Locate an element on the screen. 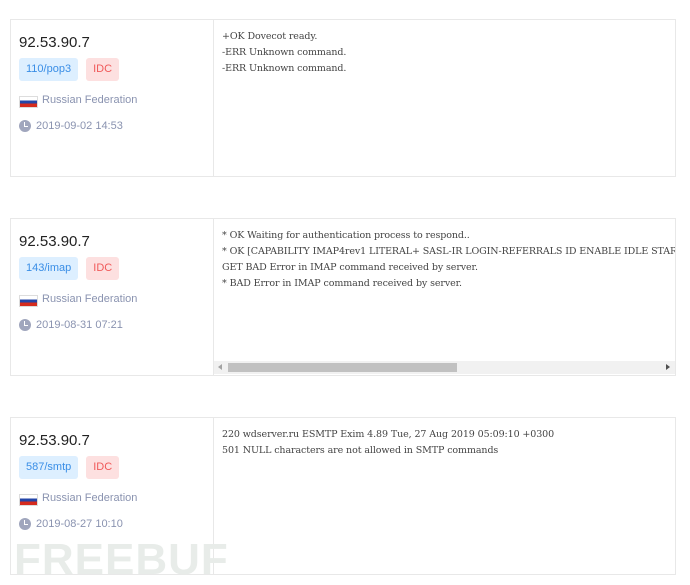  scroll-right-icon is located at coordinates (668, 367).